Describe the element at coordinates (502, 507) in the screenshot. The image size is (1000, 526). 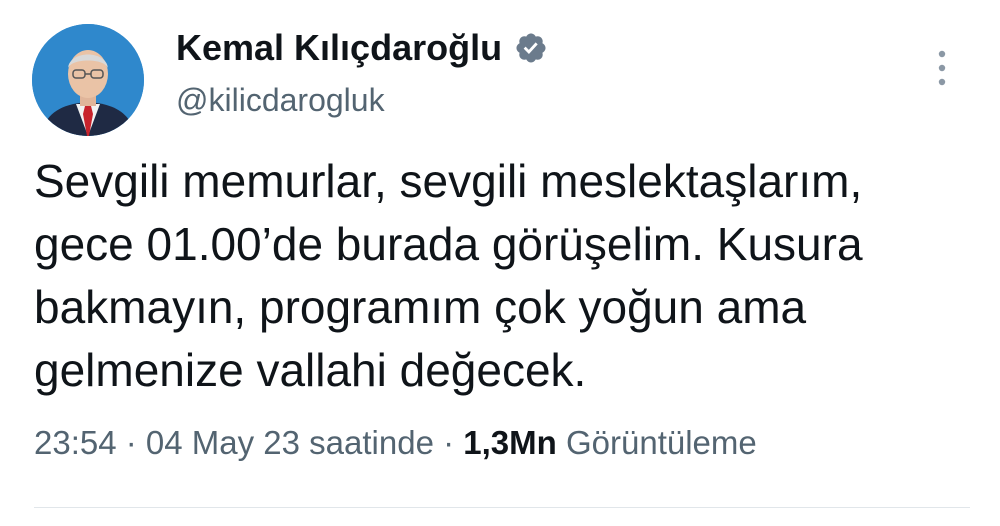
I see `divider` at that location.